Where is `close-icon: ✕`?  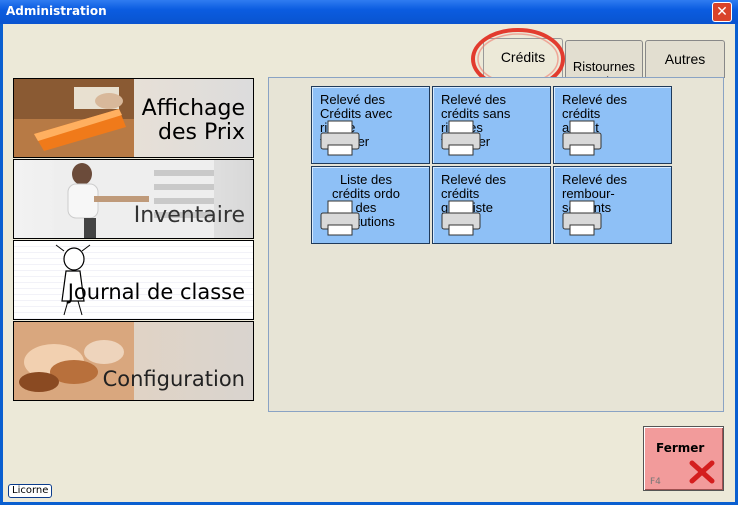 close-icon: ✕ is located at coordinates (722, 12).